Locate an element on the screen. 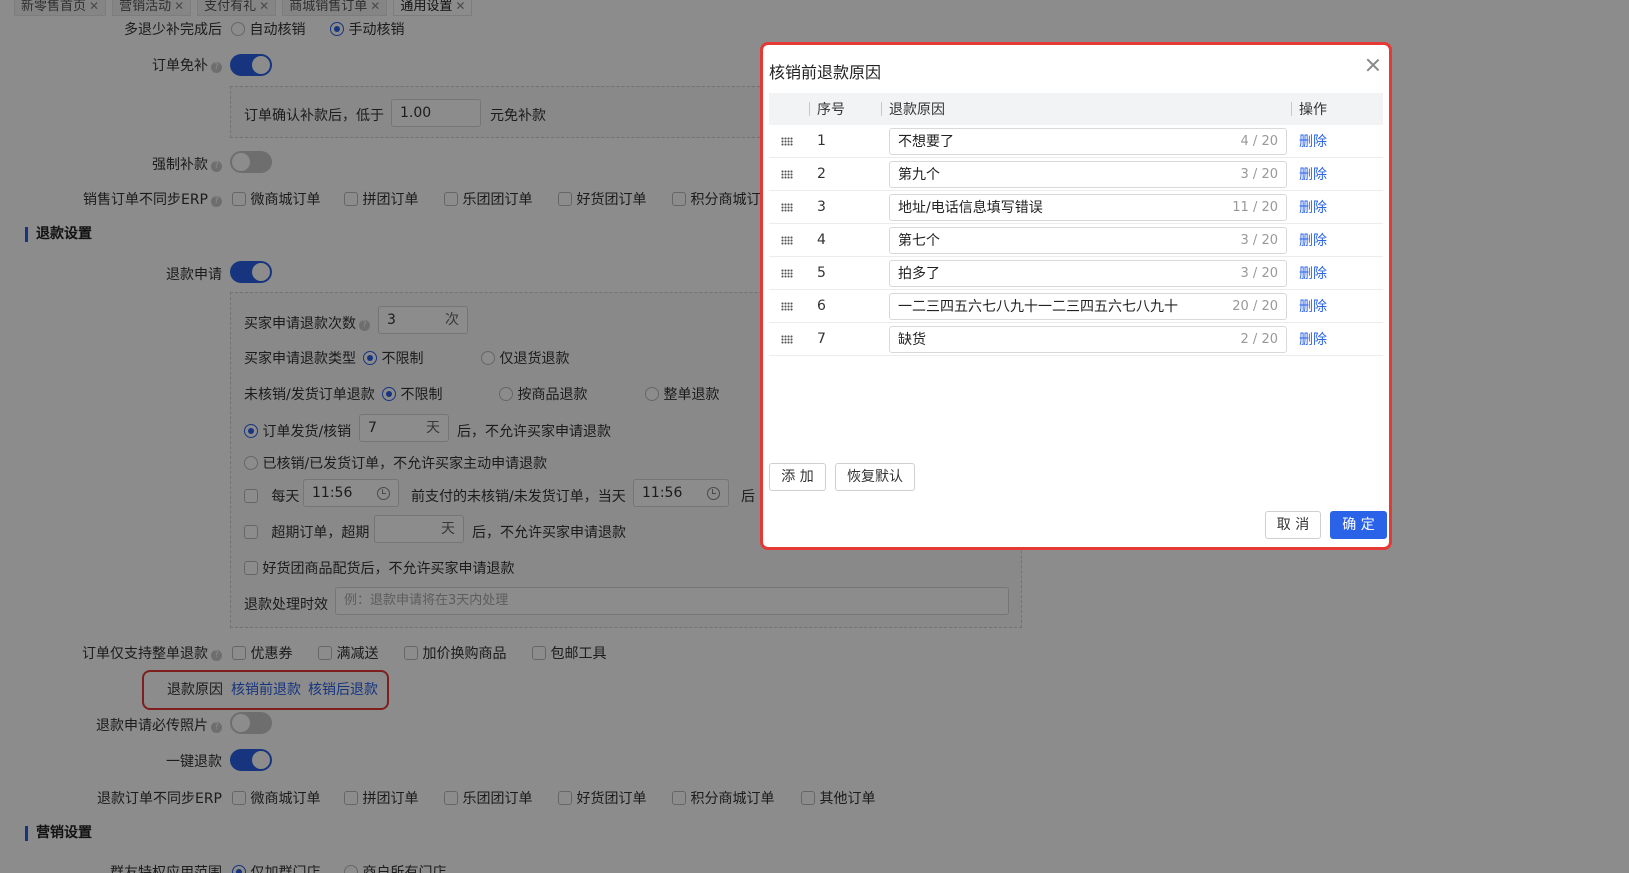 This screenshot has height=873, width=1629. reason-cell: 第九个 3 / 20 is located at coordinates (1086, 174).